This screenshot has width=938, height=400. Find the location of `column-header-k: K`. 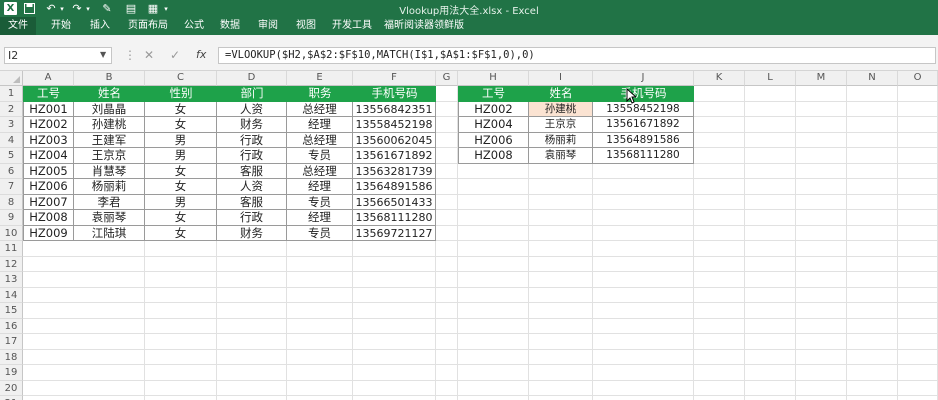

column-header-k: K is located at coordinates (719, 78).